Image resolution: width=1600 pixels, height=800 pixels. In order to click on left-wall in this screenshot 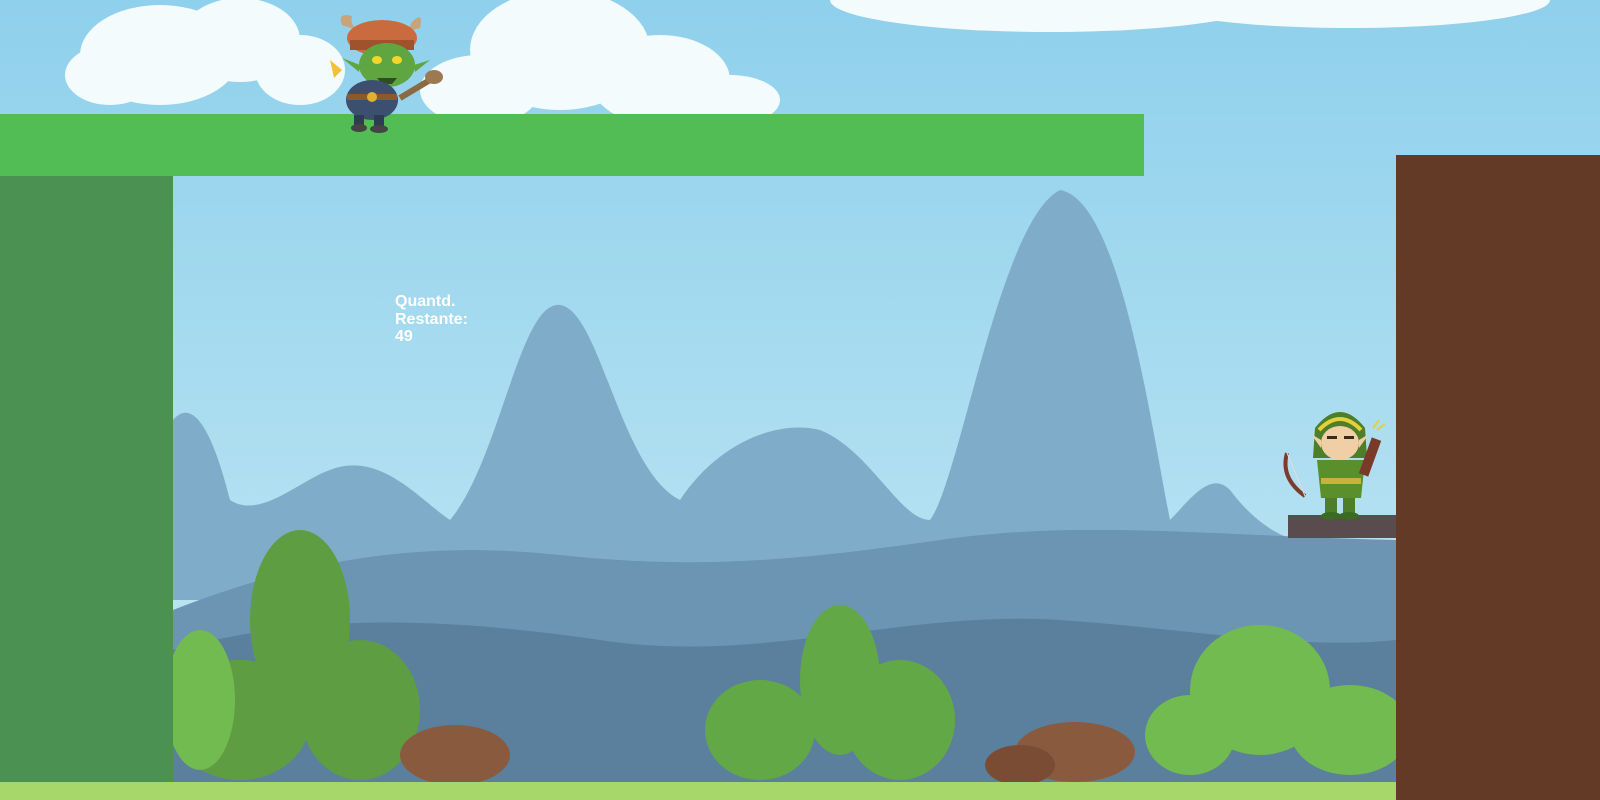, I will do `click(86, 480)`.